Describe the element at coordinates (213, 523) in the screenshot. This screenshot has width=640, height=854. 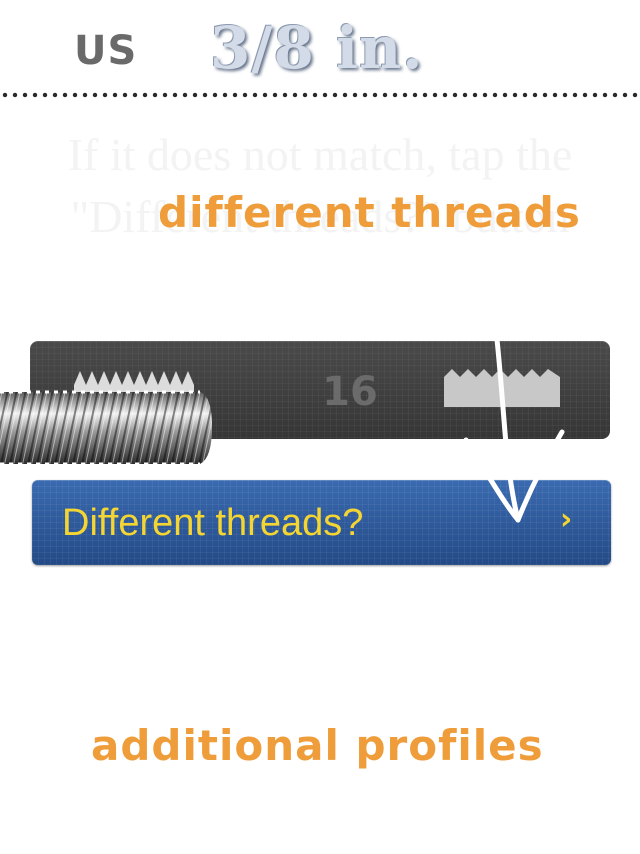
I see `different-threads-button-label: Different threads?` at that location.